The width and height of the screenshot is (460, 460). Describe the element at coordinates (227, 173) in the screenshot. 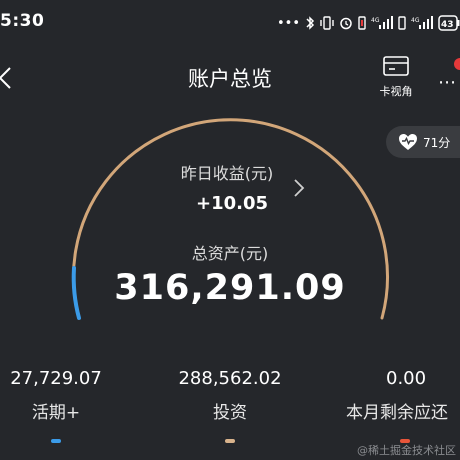

I see `yesterday-earnings-label: 昨日收益(元)` at that location.